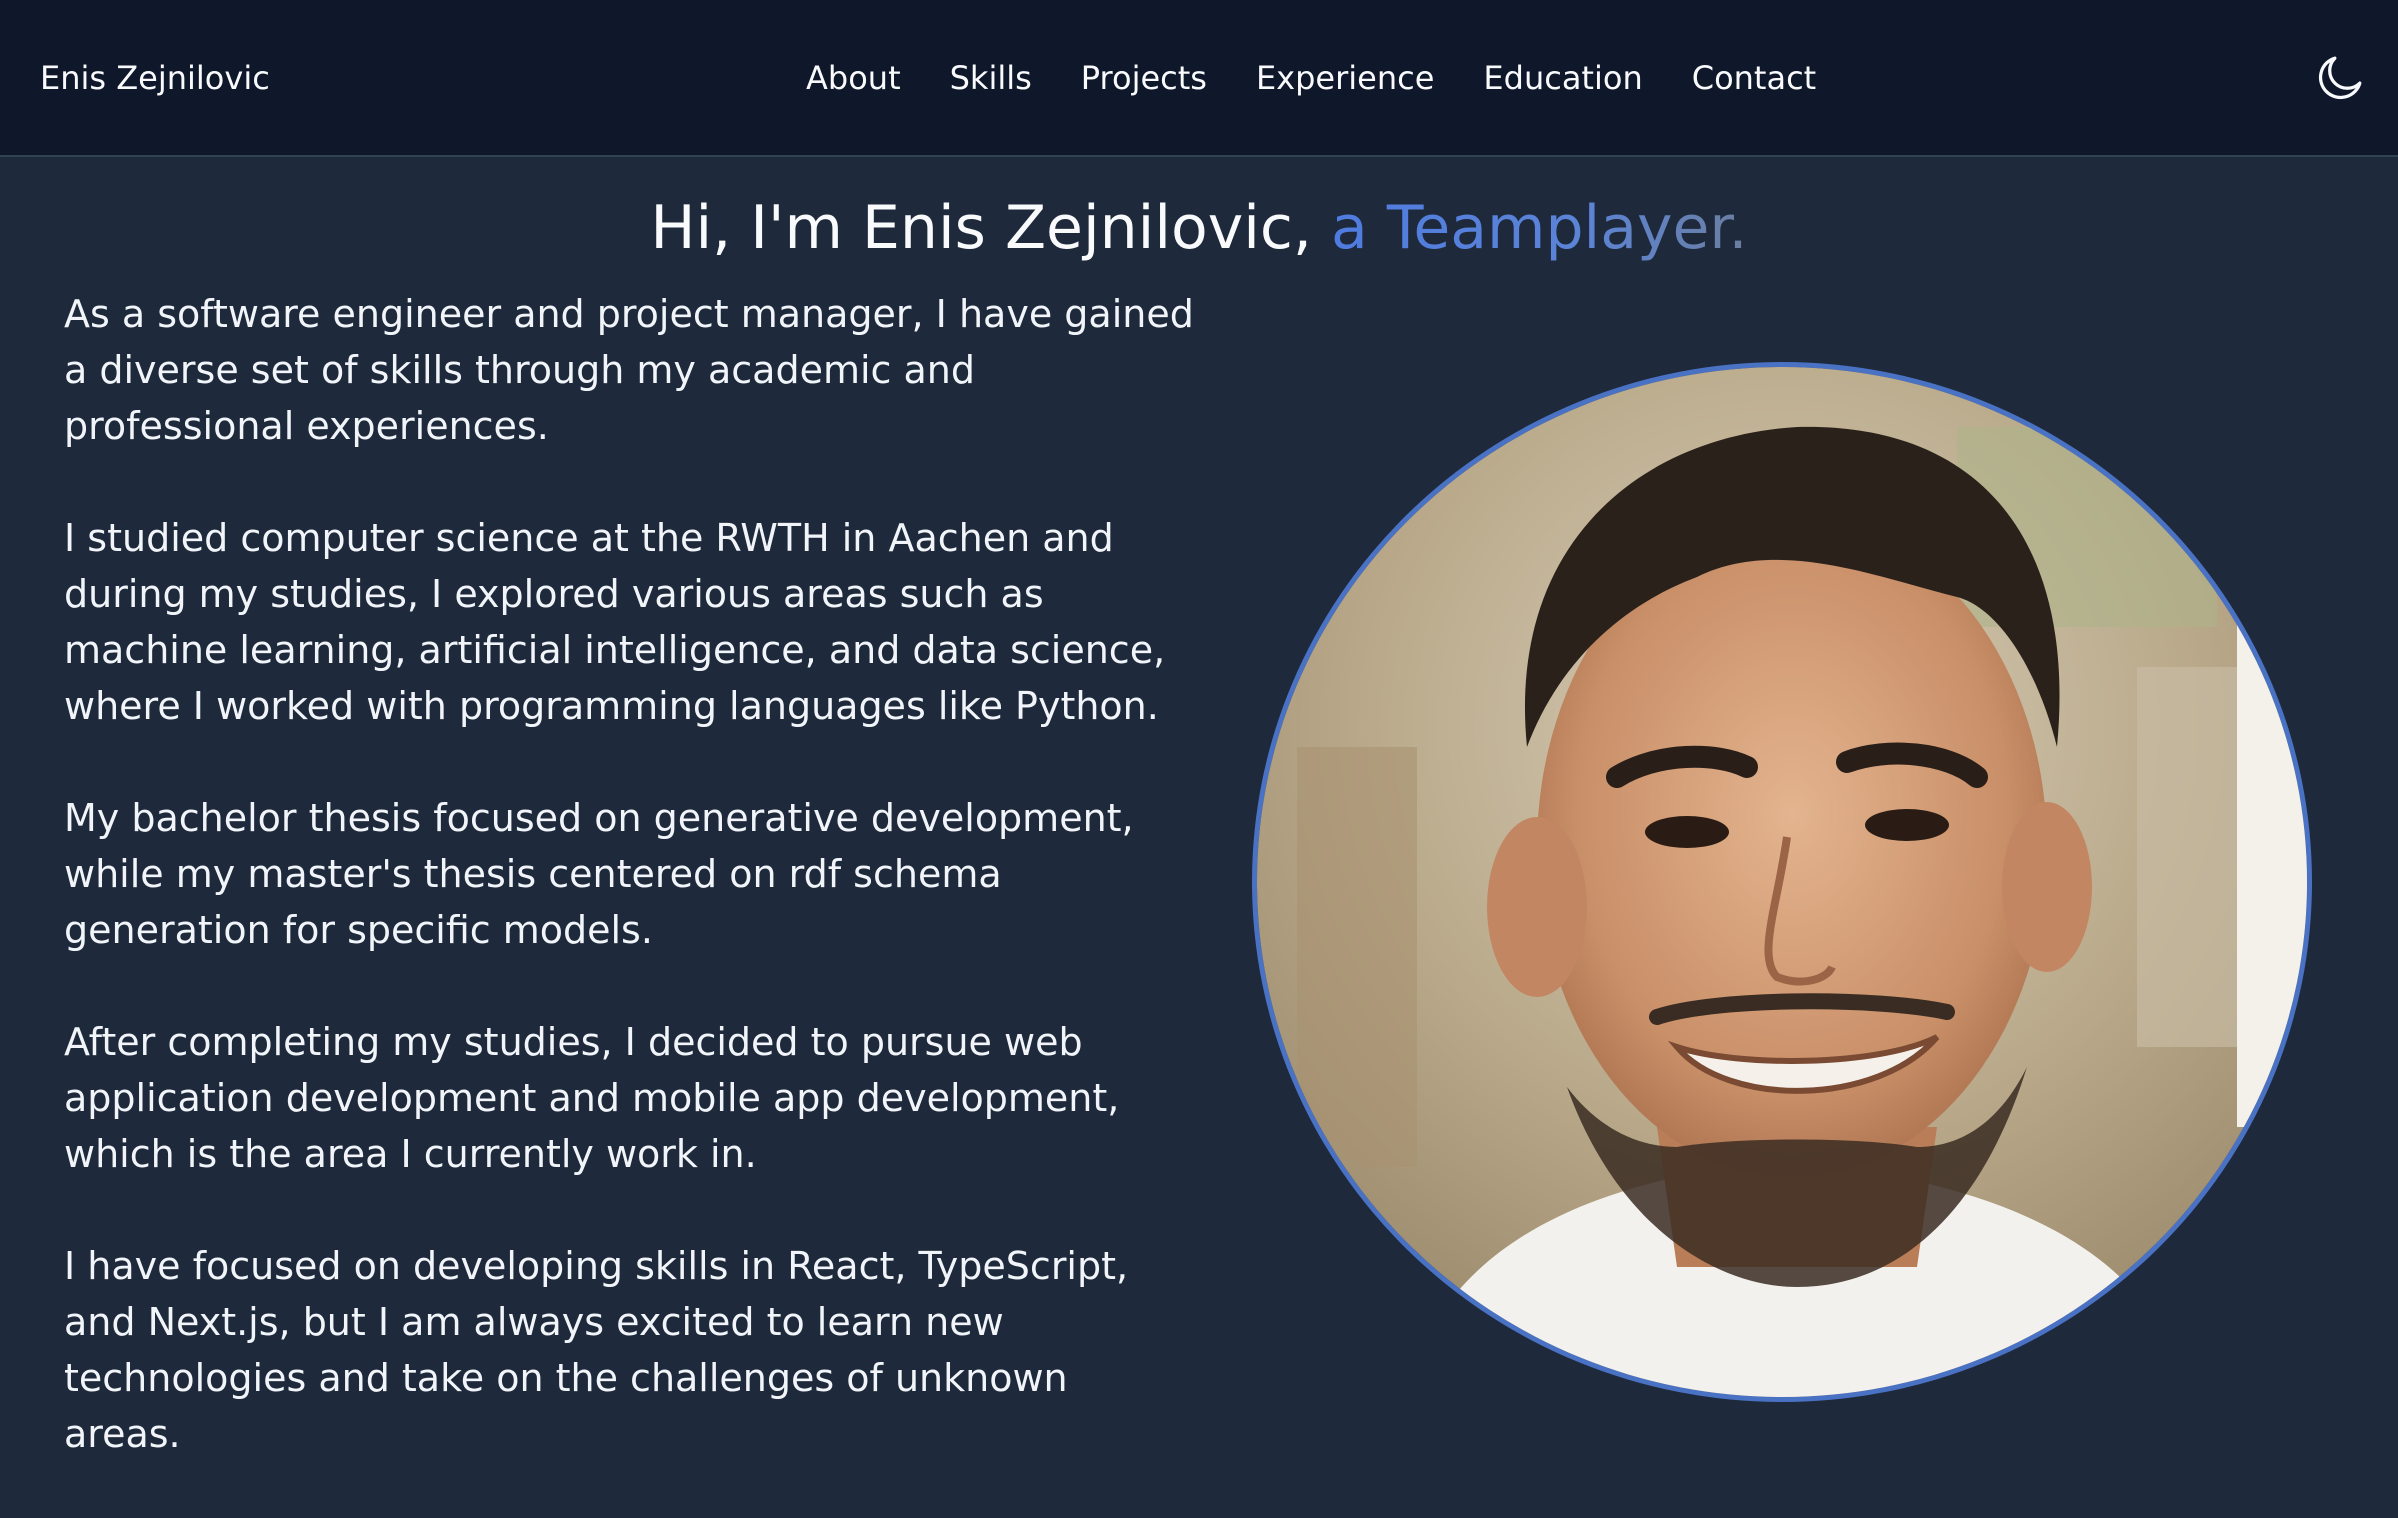 Image resolution: width=2398 pixels, height=1518 pixels. I want to click on theme-toggle-button, so click(2340, 78).